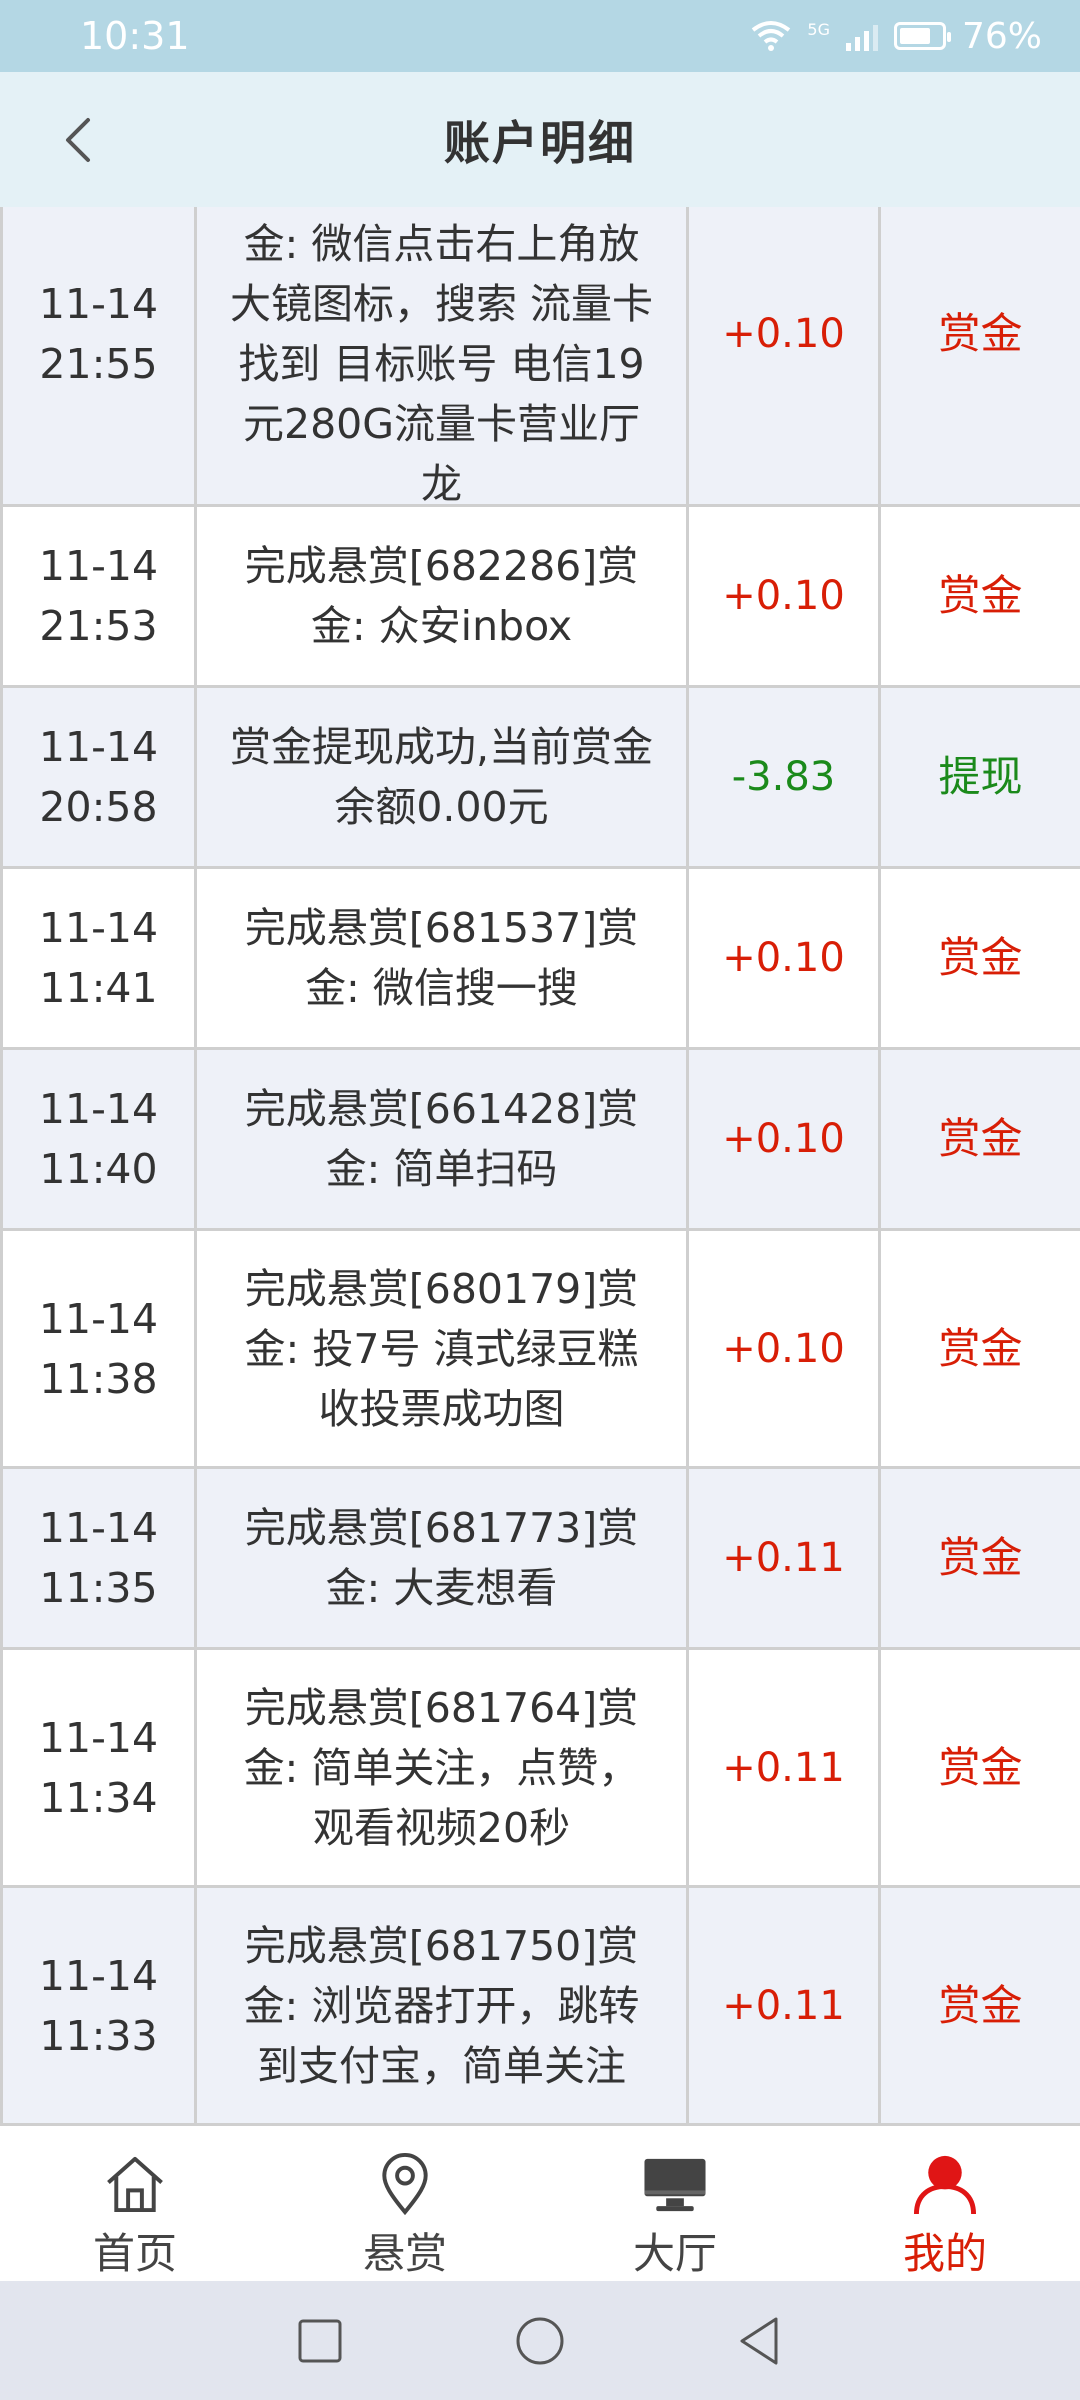 This screenshot has height=2400, width=1080. I want to click on status-bar: 10:31 5G 76%, so click(540, 36).